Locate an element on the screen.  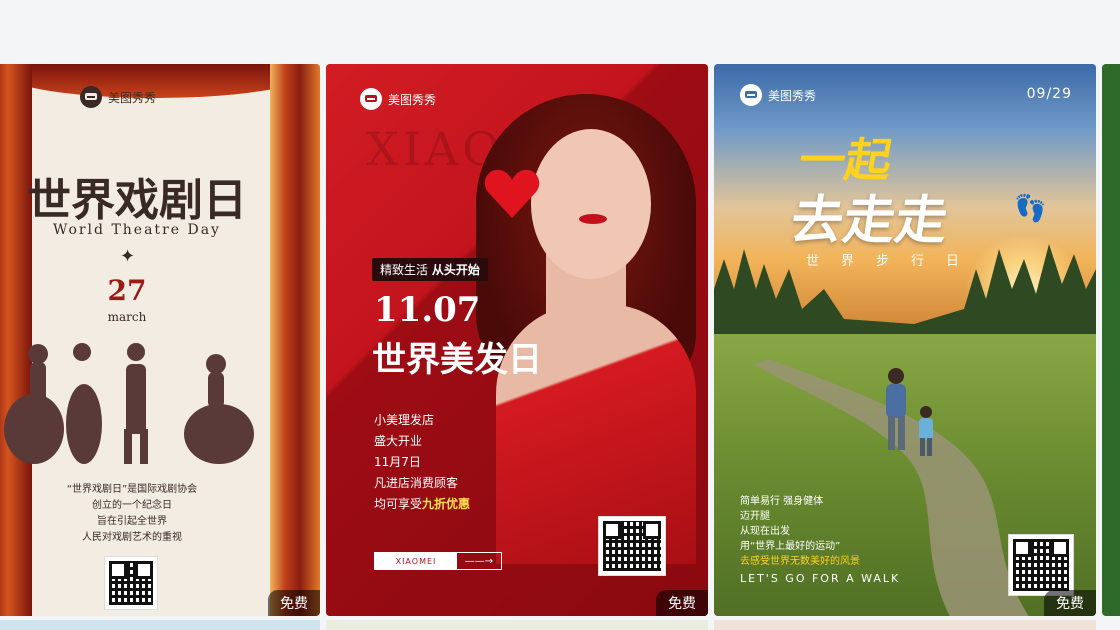
poster-subtitle: World Theatre Day is located at coordinates (137, 230).